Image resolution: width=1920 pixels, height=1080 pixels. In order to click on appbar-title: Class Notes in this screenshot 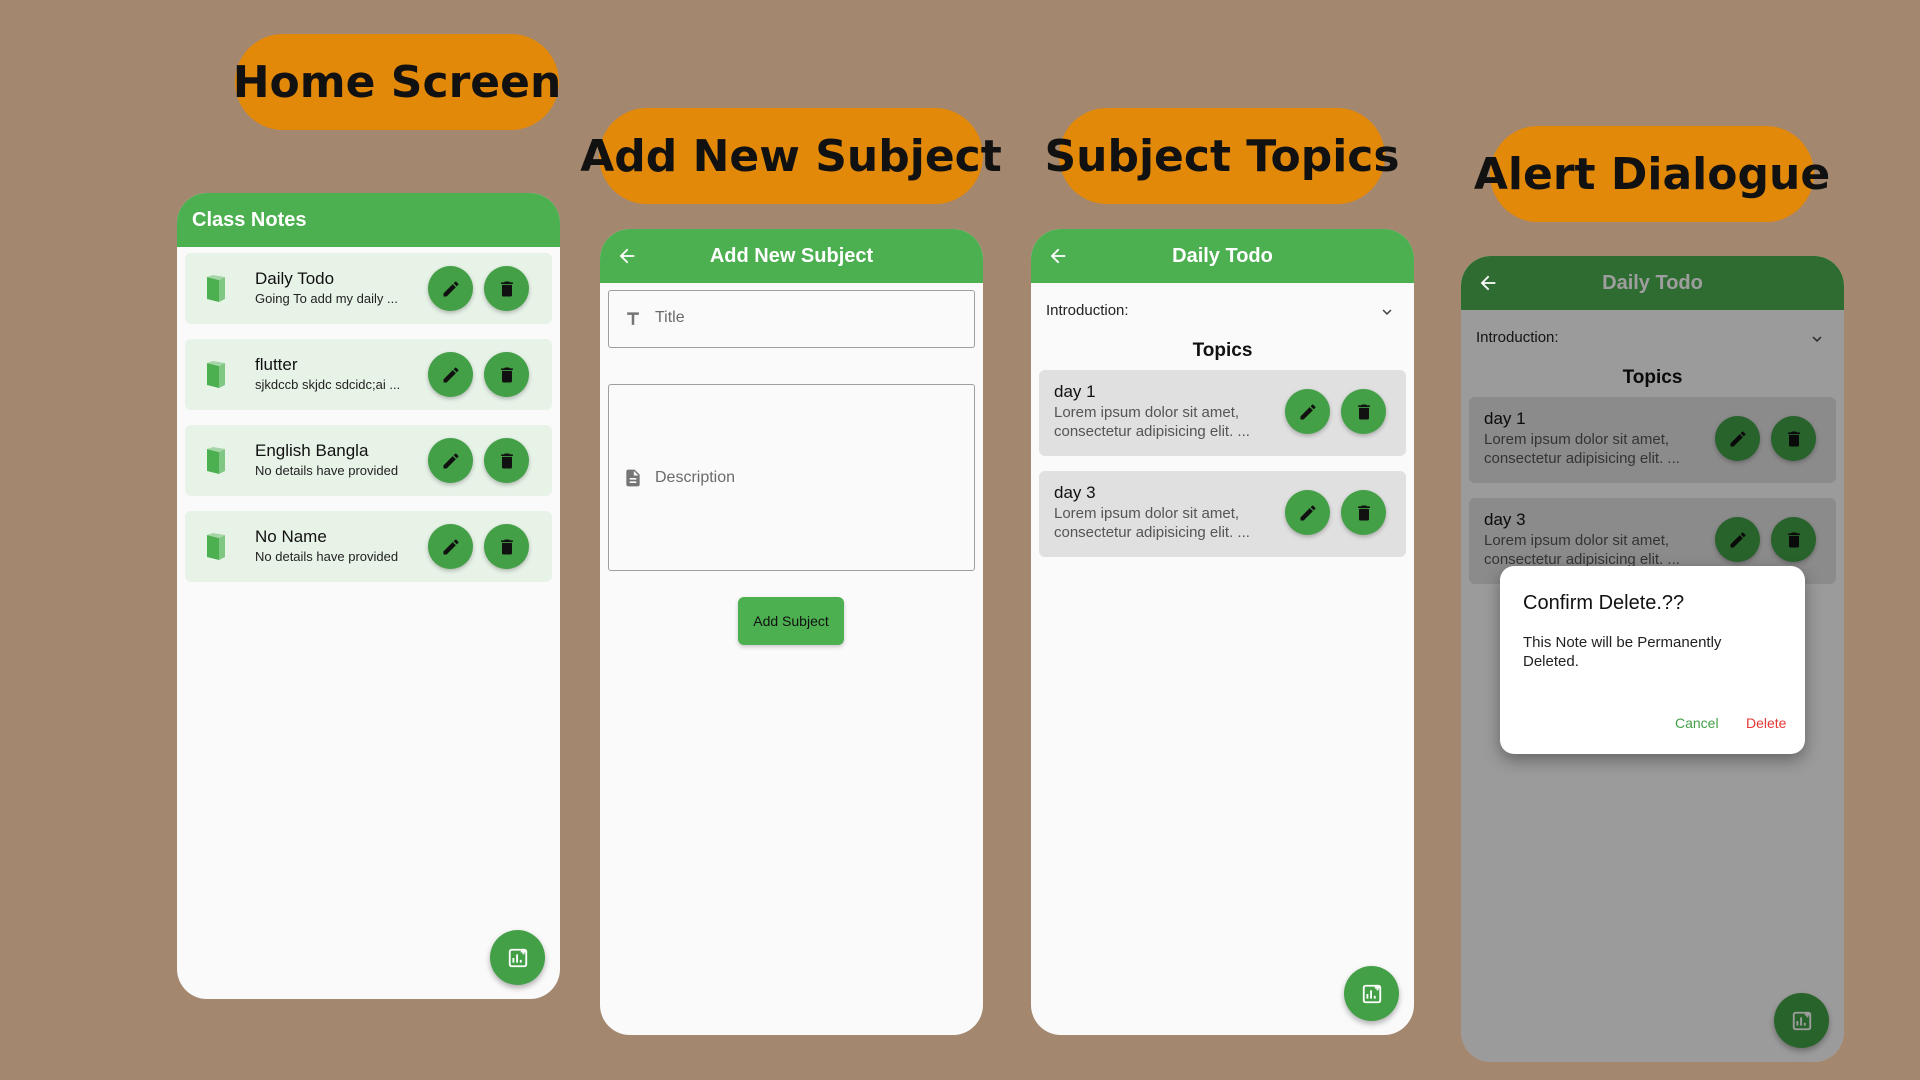, I will do `click(249, 219)`.